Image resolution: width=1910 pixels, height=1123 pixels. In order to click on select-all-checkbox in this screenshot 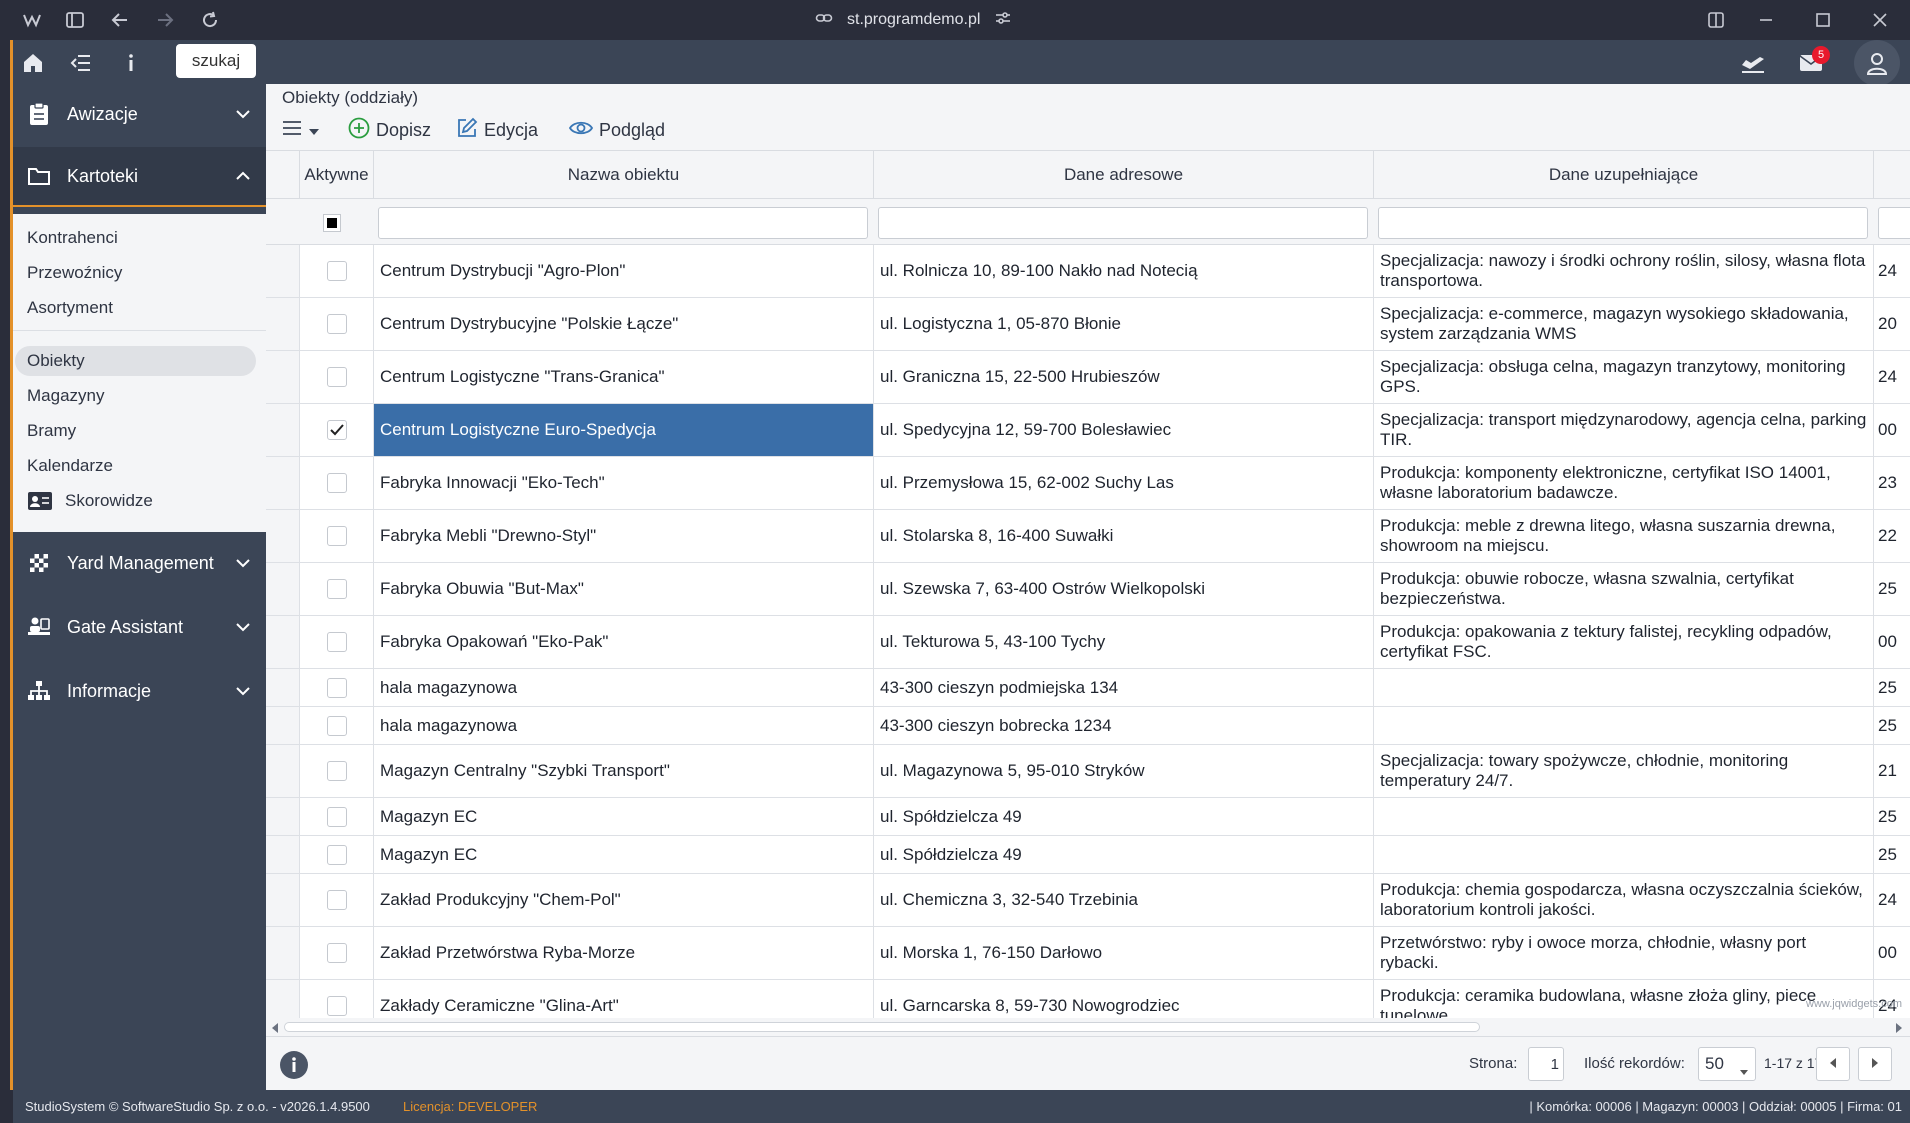, I will do `click(332, 223)`.